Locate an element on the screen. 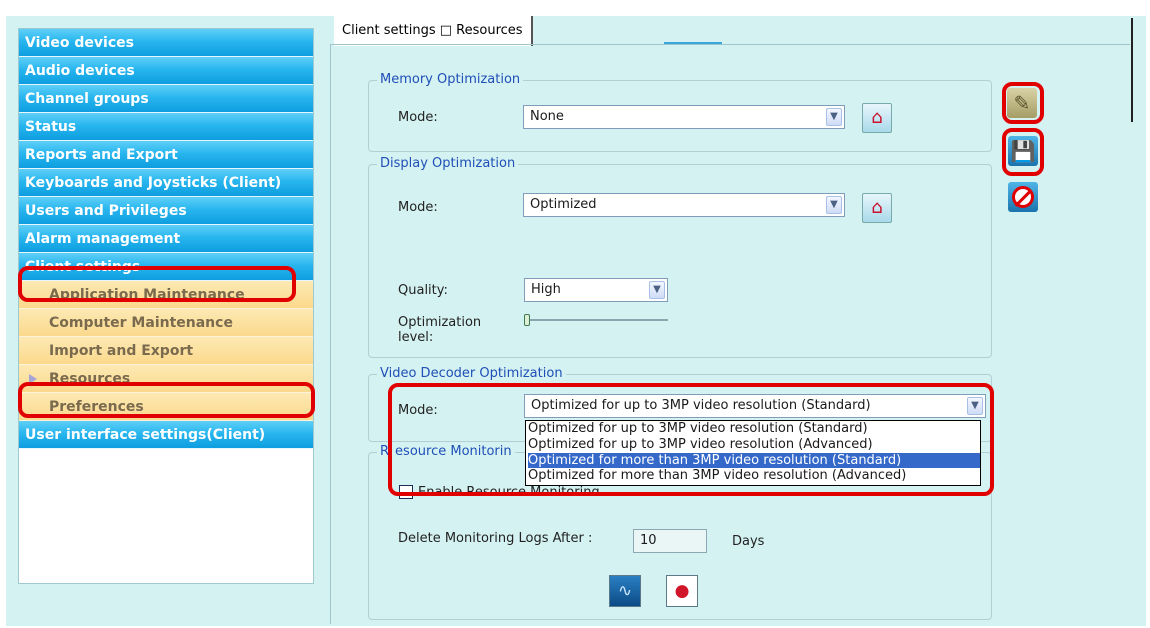 This screenshot has width=1150, height=628. sidebar-item-import-and-export: Import and Export is located at coordinates (166, 351).